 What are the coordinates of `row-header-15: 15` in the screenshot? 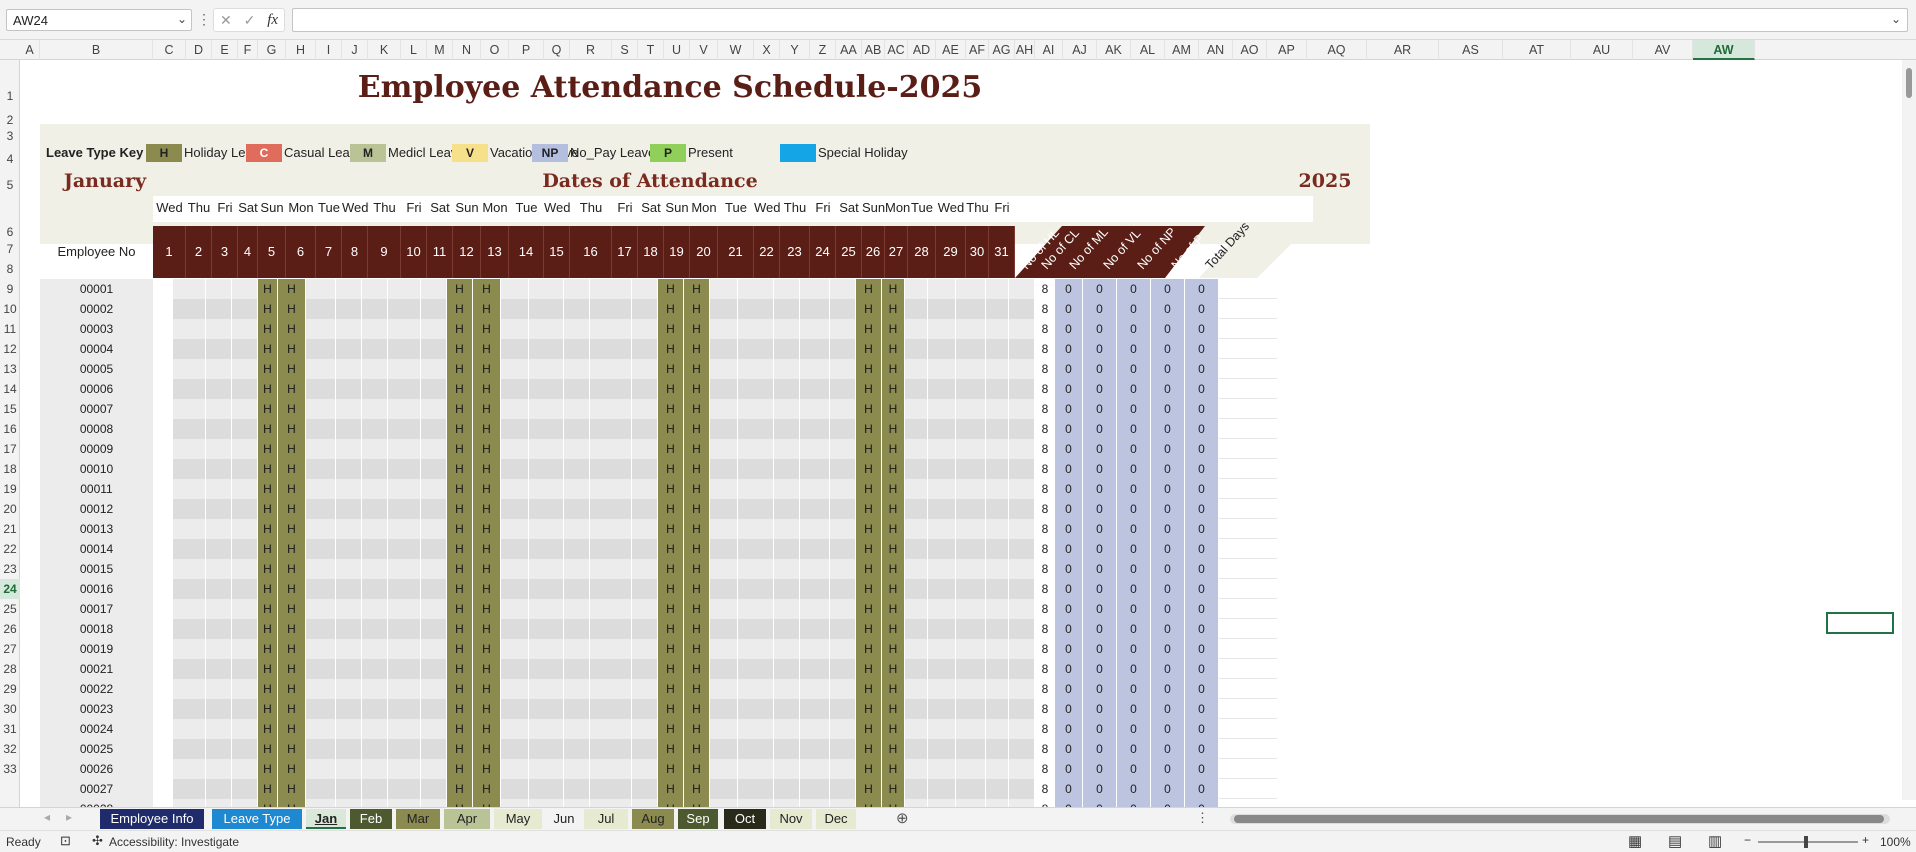 It's located at (10, 409).